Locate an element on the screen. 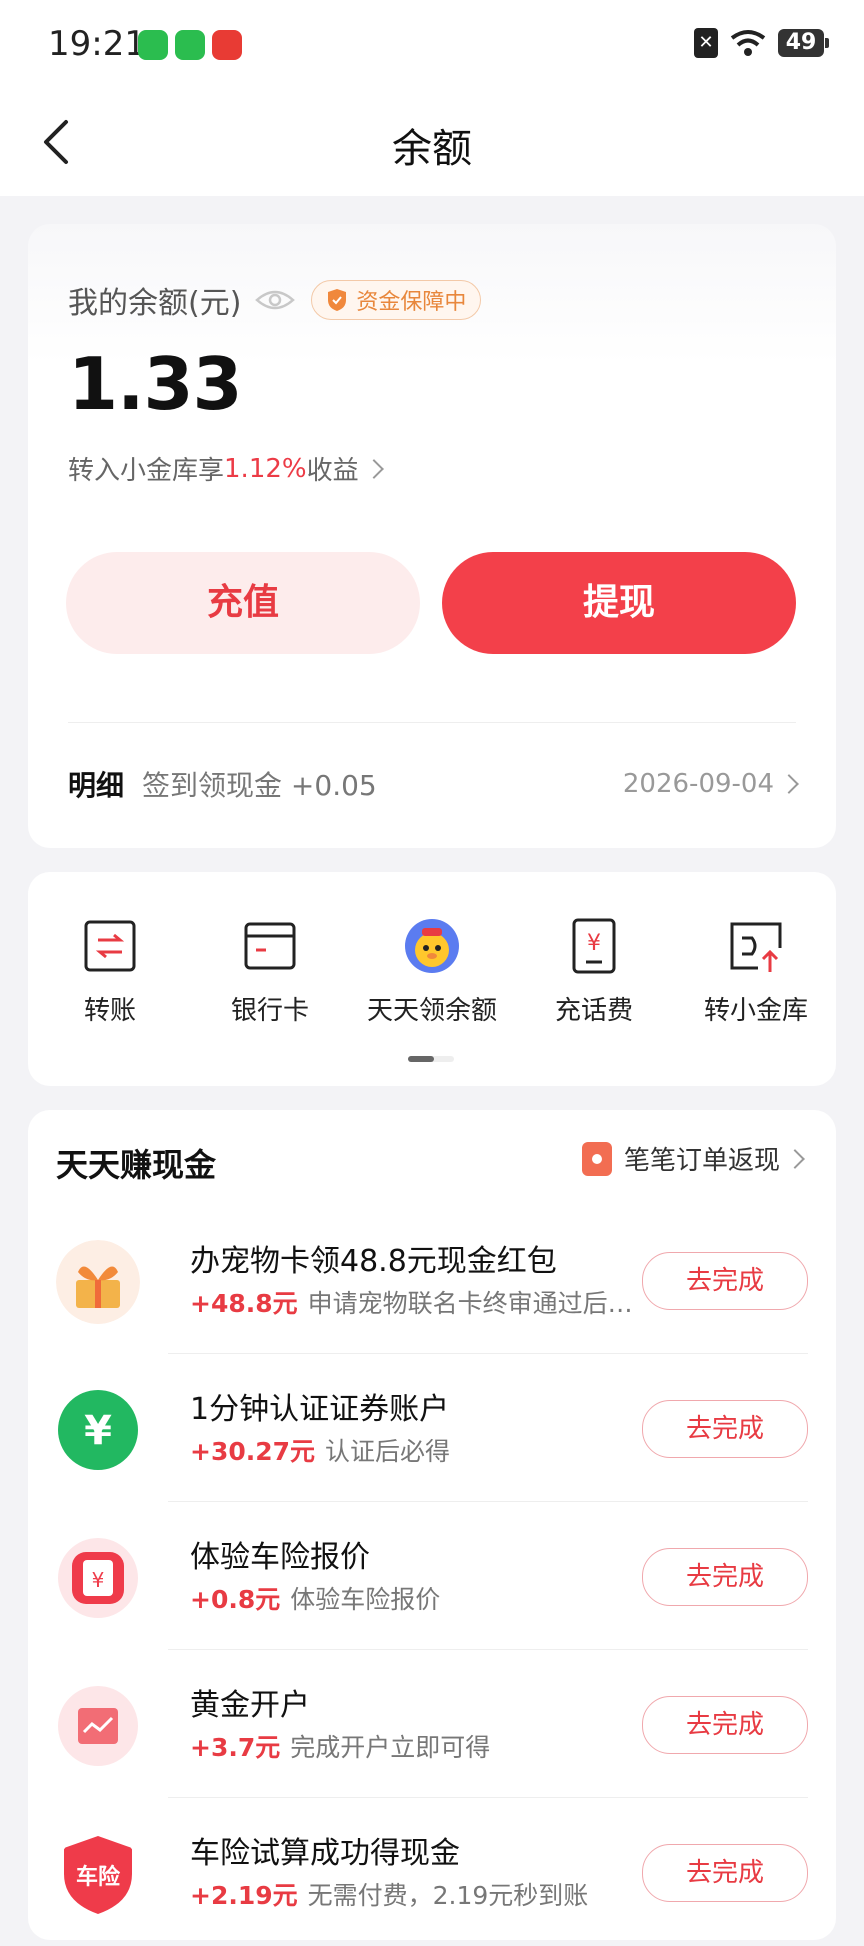  task-sub: +30.27元 认证后必得 is located at coordinates (420, 1450).